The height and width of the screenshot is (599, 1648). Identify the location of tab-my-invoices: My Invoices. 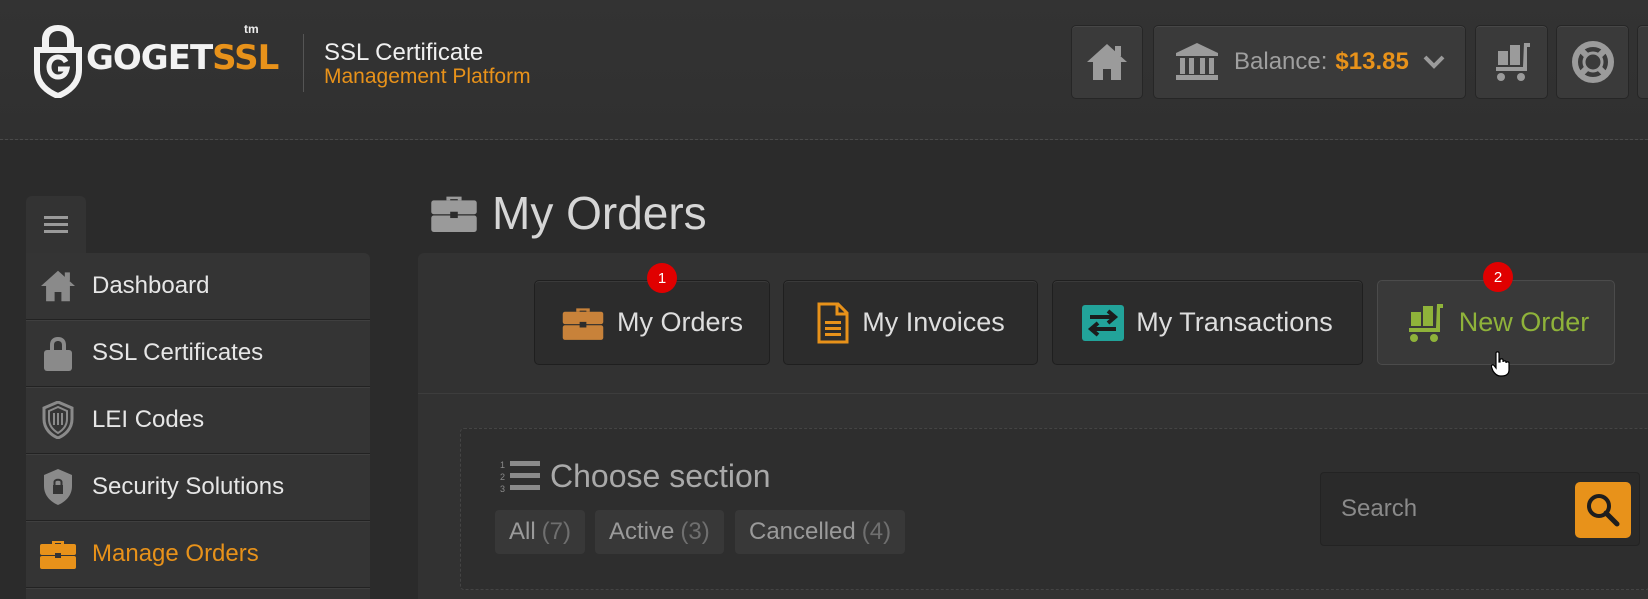
(910, 322).